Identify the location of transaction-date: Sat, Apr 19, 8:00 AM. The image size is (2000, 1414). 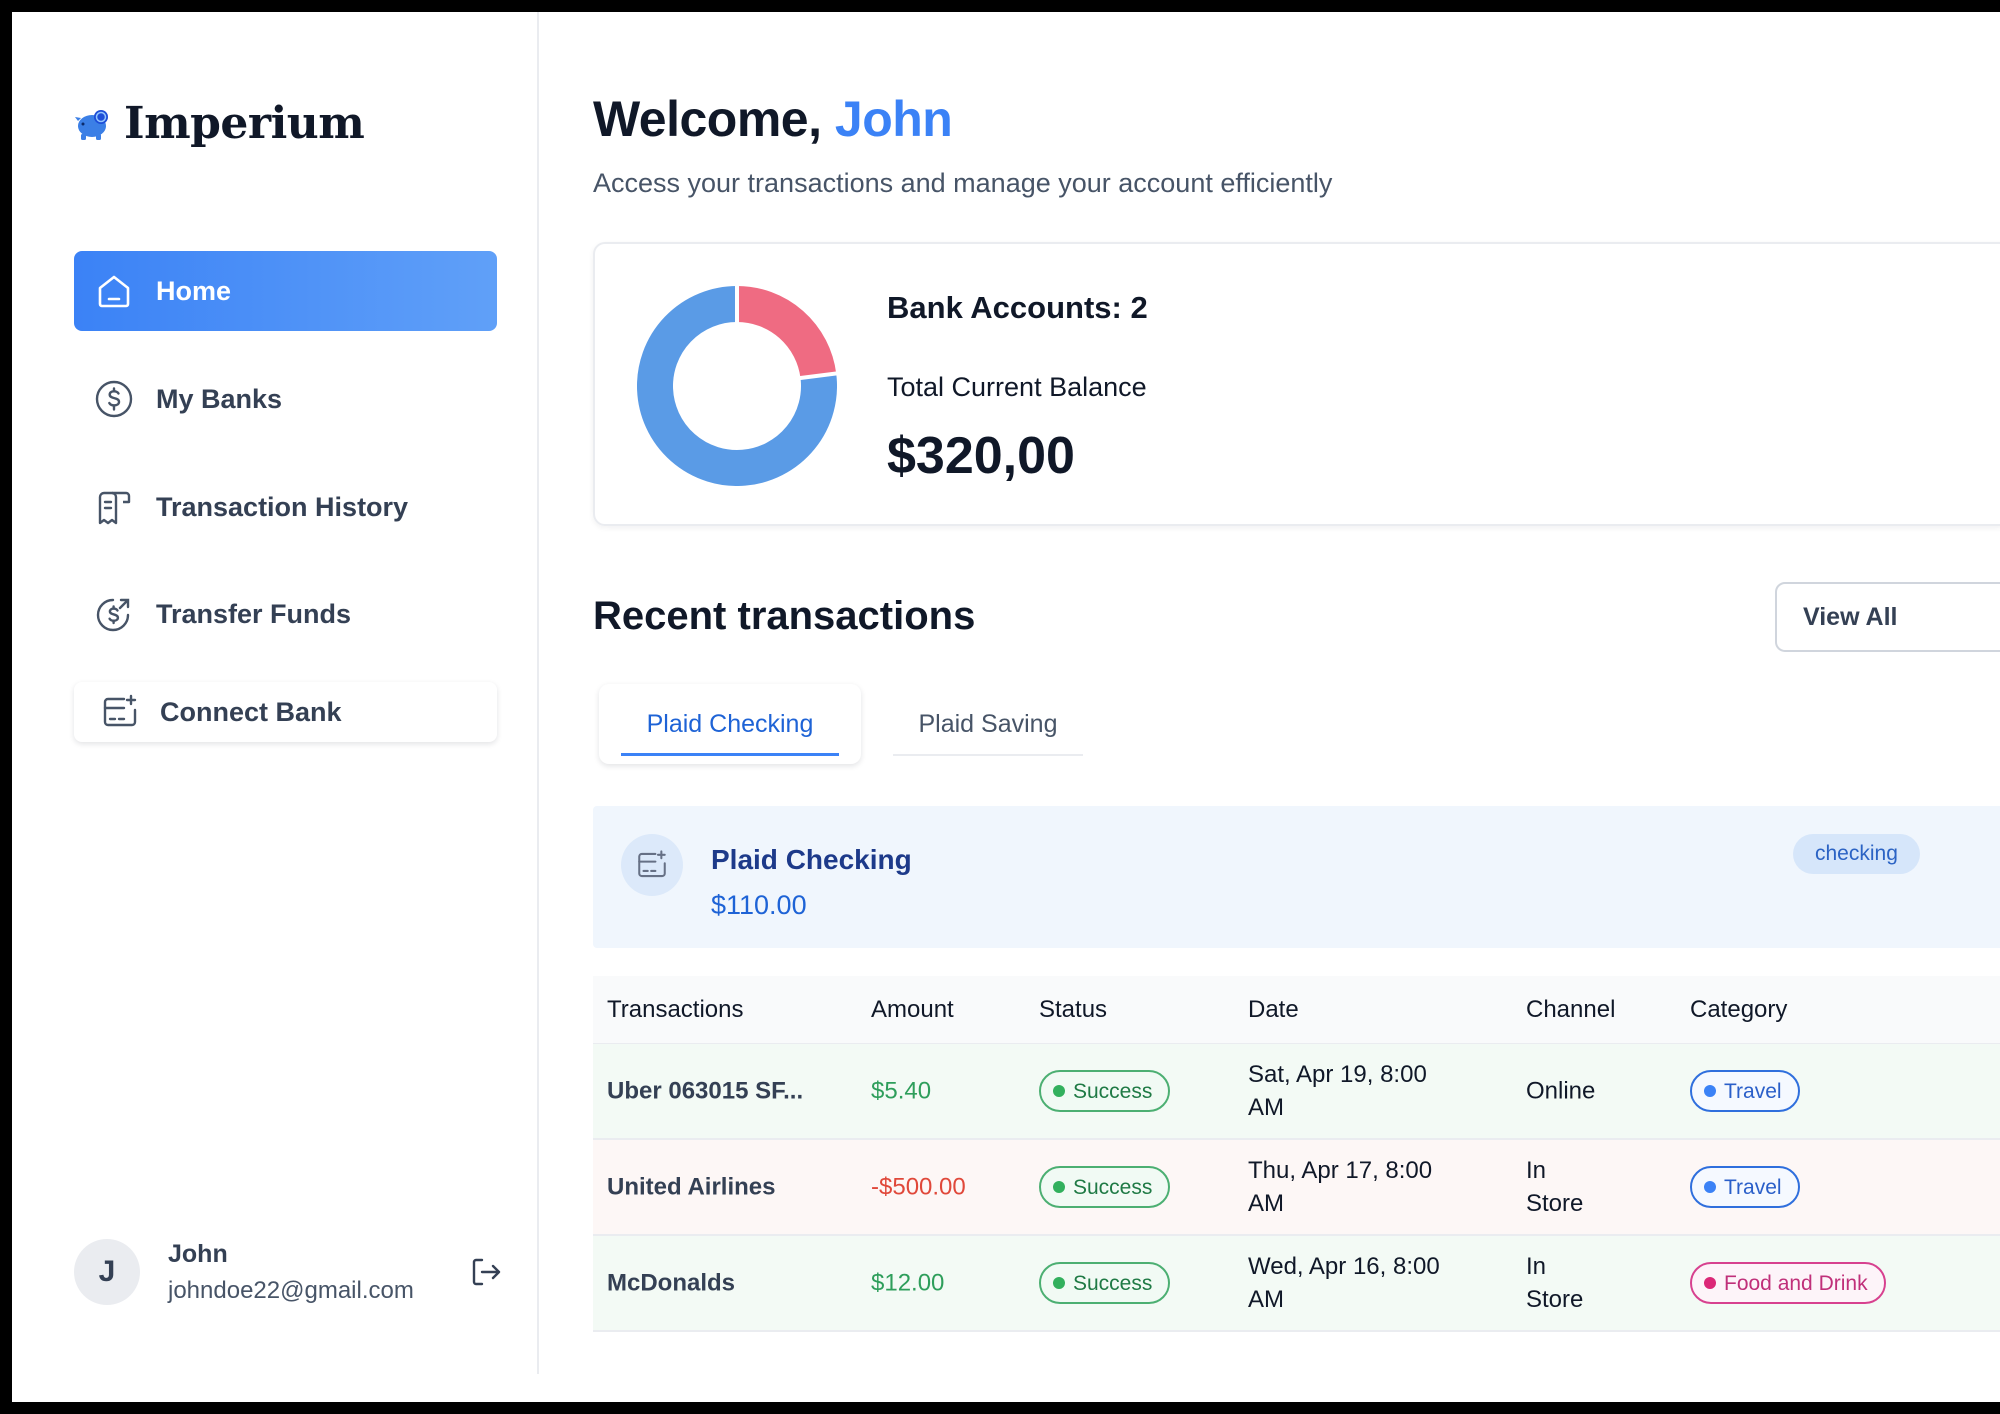
(1337, 1091).